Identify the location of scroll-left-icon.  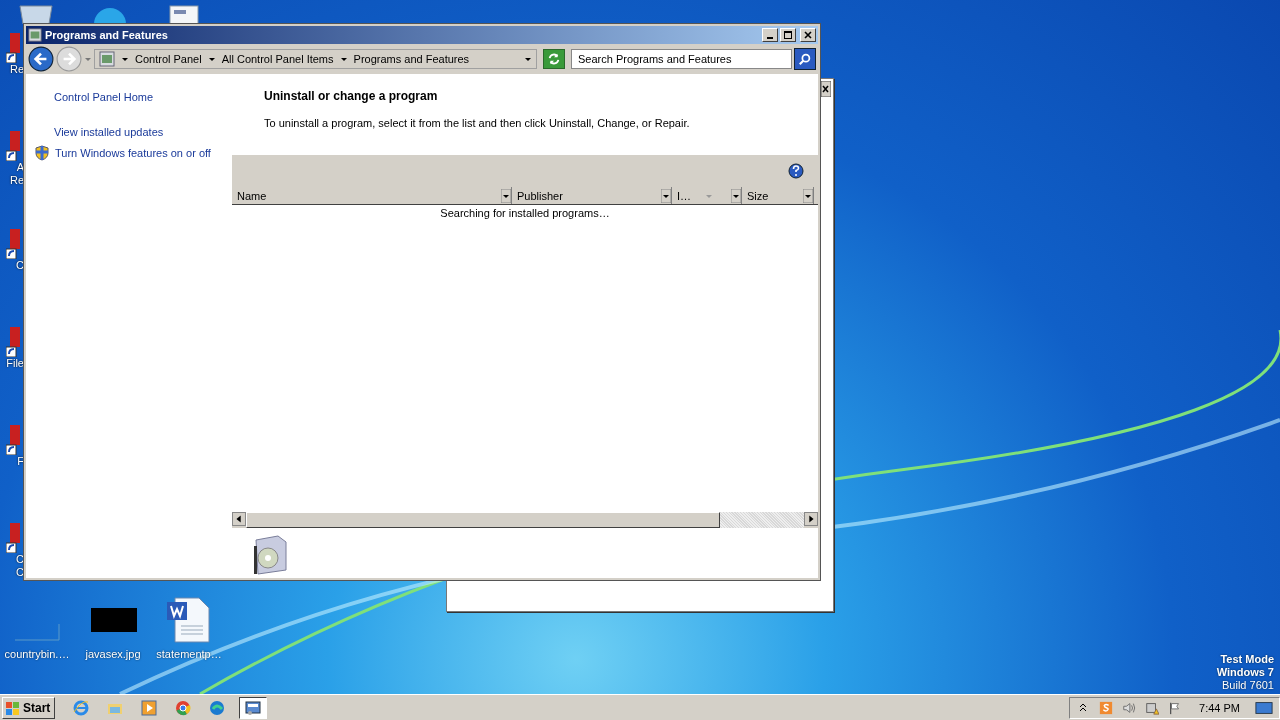
(239, 519).